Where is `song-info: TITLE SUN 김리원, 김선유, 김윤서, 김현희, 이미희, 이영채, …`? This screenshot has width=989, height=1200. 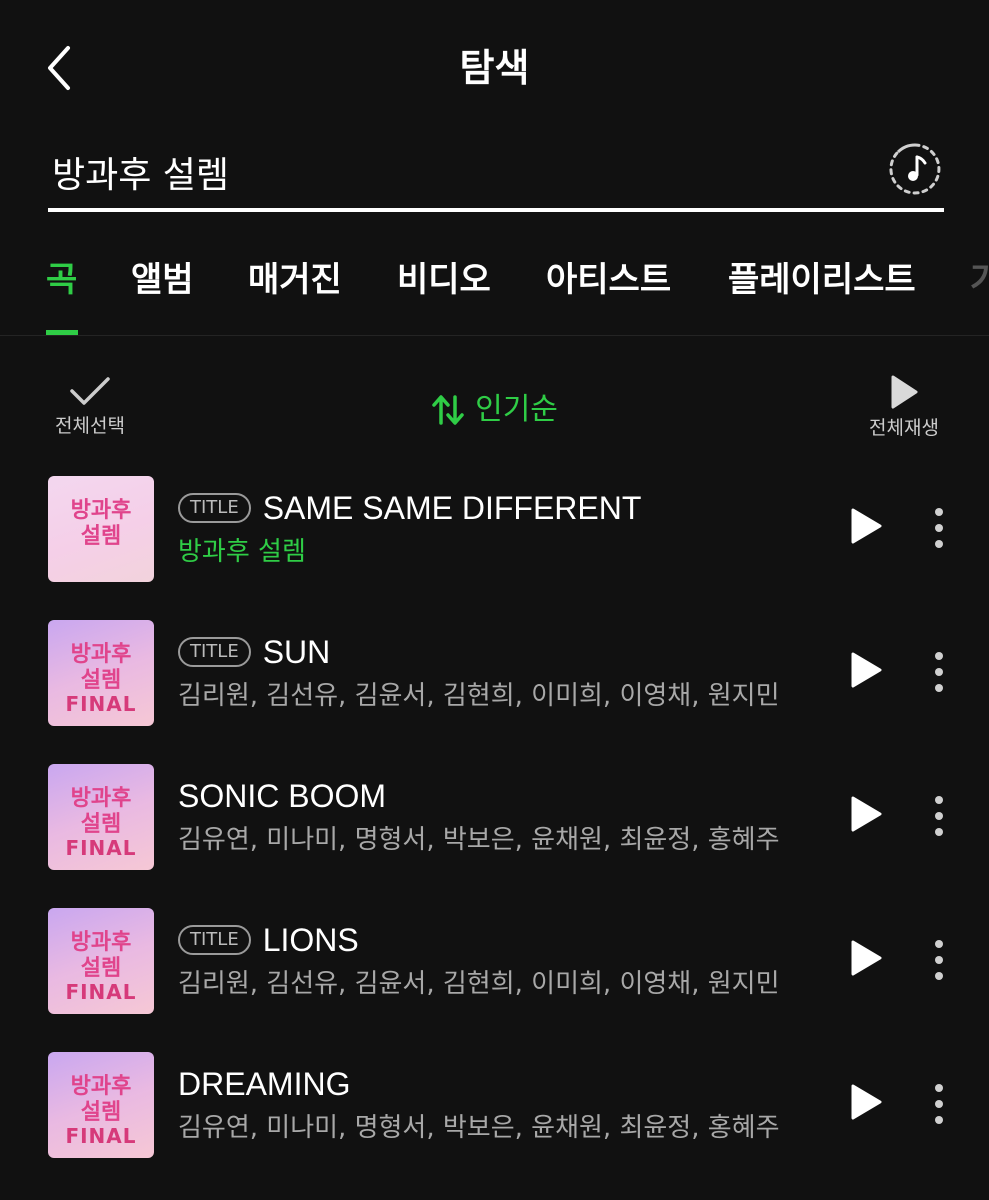
song-info: TITLE SUN 김리원, 김선유, 김윤서, 김현희, 이미희, 이영채, … is located at coordinates (508, 673).